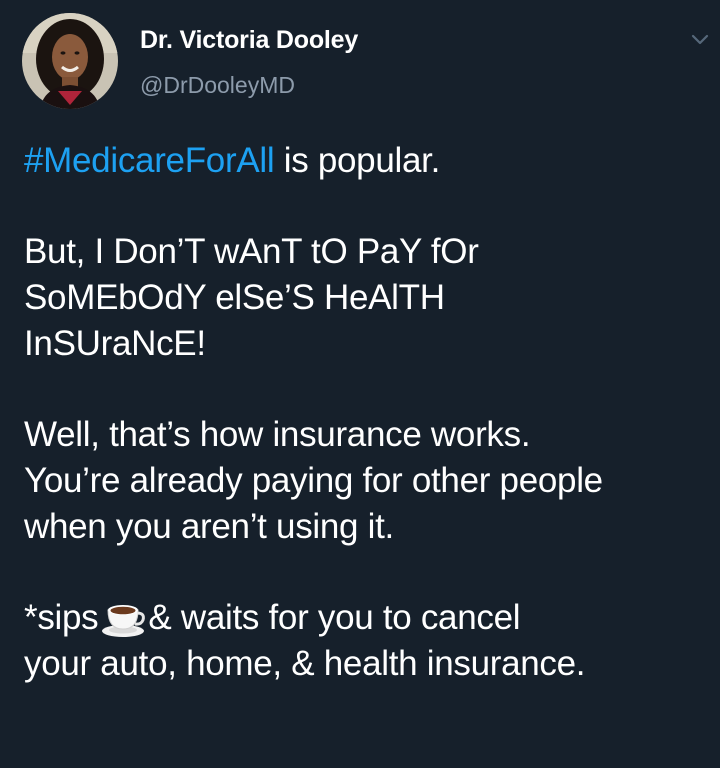 This screenshot has height=768, width=720. What do you see at coordinates (61, 617) in the screenshot?
I see `tweet-text-segment: *sips` at bounding box center [61, 617].